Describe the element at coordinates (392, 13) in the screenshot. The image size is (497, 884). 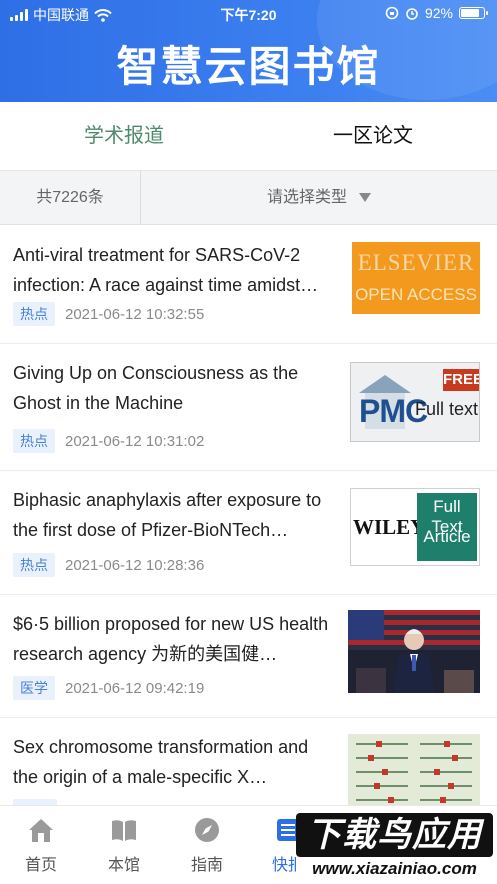
I see `rotation-lock-icon` at that location.